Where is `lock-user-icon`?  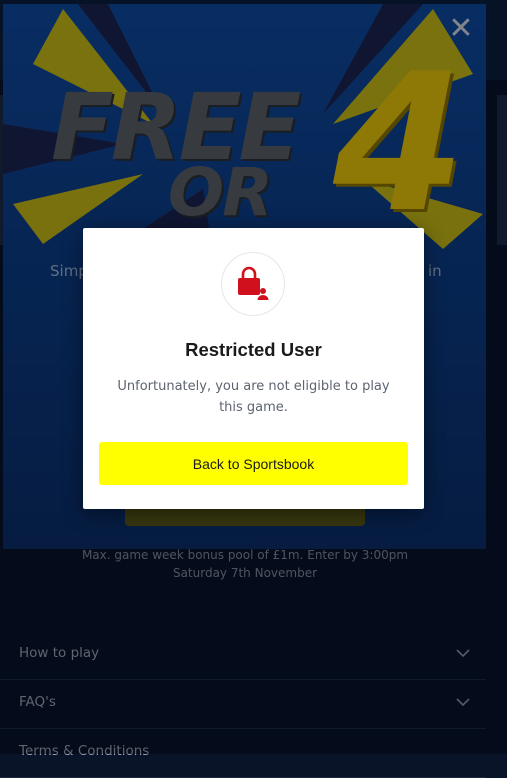
lock-user-icon is located at coordinates (253, 284).